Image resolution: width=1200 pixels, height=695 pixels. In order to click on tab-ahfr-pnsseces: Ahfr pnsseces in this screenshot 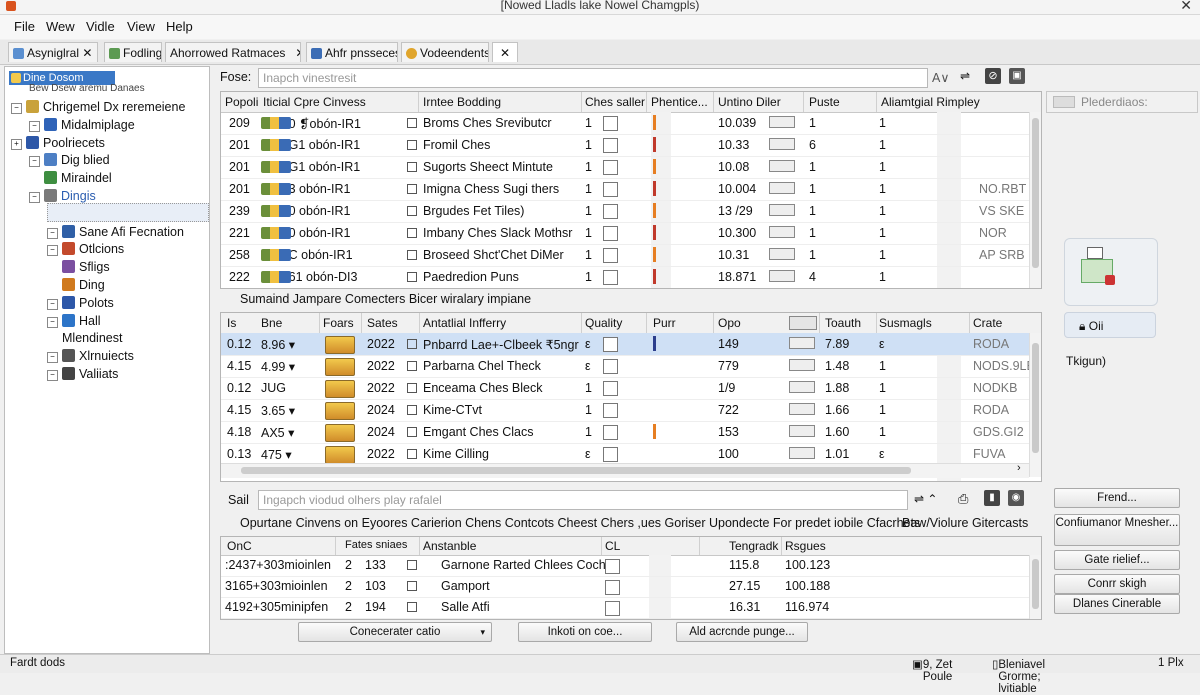, I will do `click(352, 52)`.